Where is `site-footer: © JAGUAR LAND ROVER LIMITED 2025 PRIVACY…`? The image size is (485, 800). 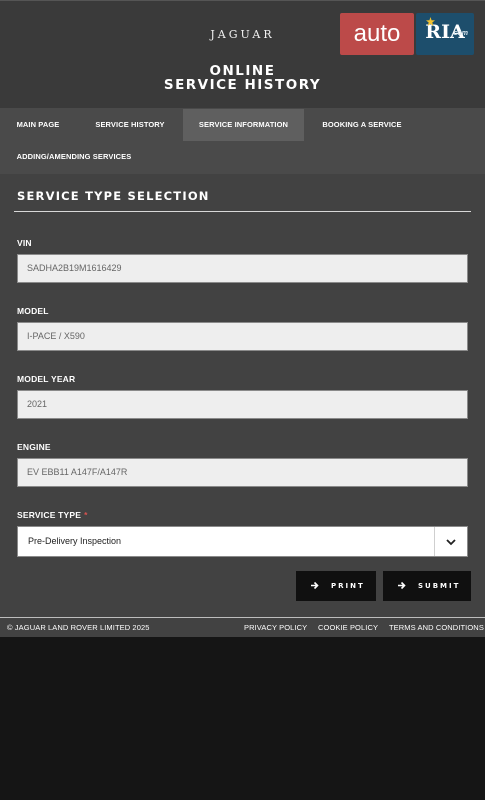
site-footer: © JAGUAR LAND ROVER LIMITED 2025 PRIVACY… is located at coordinates (242, 627).